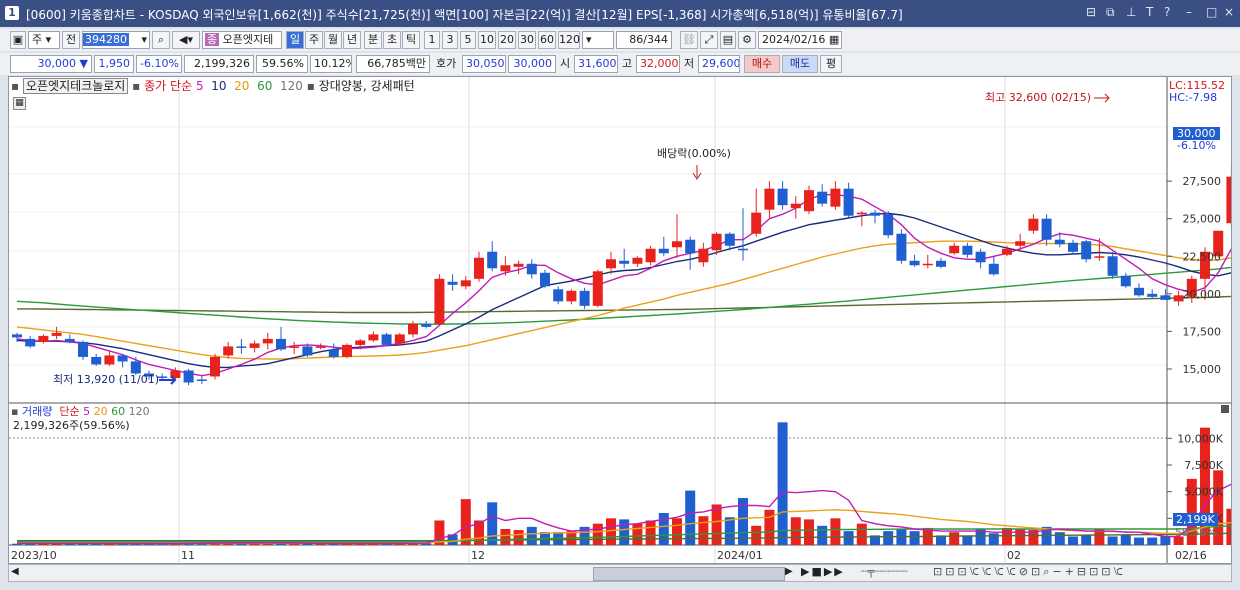 The image size is (1240, 590). I want to click on minimize-icon: –, so click(1189, 12).